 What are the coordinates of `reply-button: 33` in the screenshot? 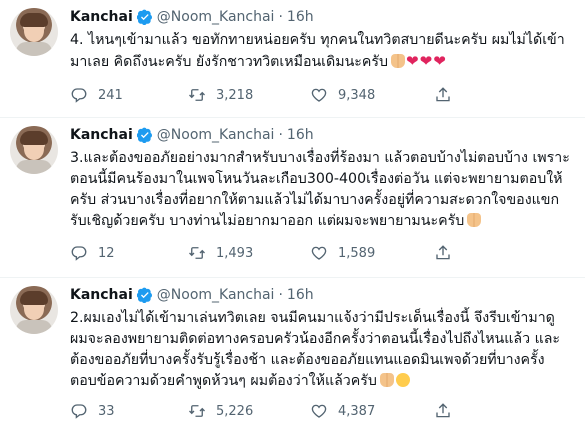 It's located at (92, 411).